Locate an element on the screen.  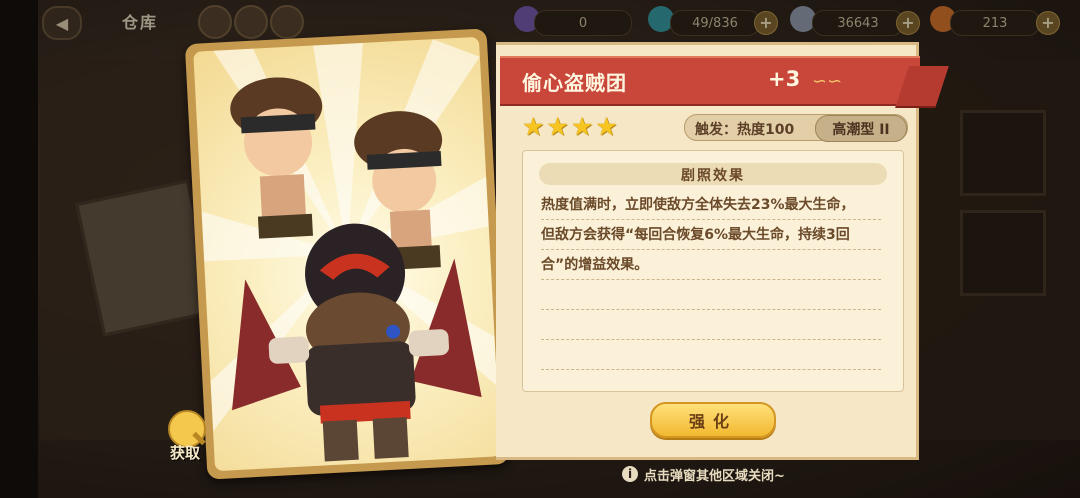
gem-counter: 0 is located at coordinates (583, 23).